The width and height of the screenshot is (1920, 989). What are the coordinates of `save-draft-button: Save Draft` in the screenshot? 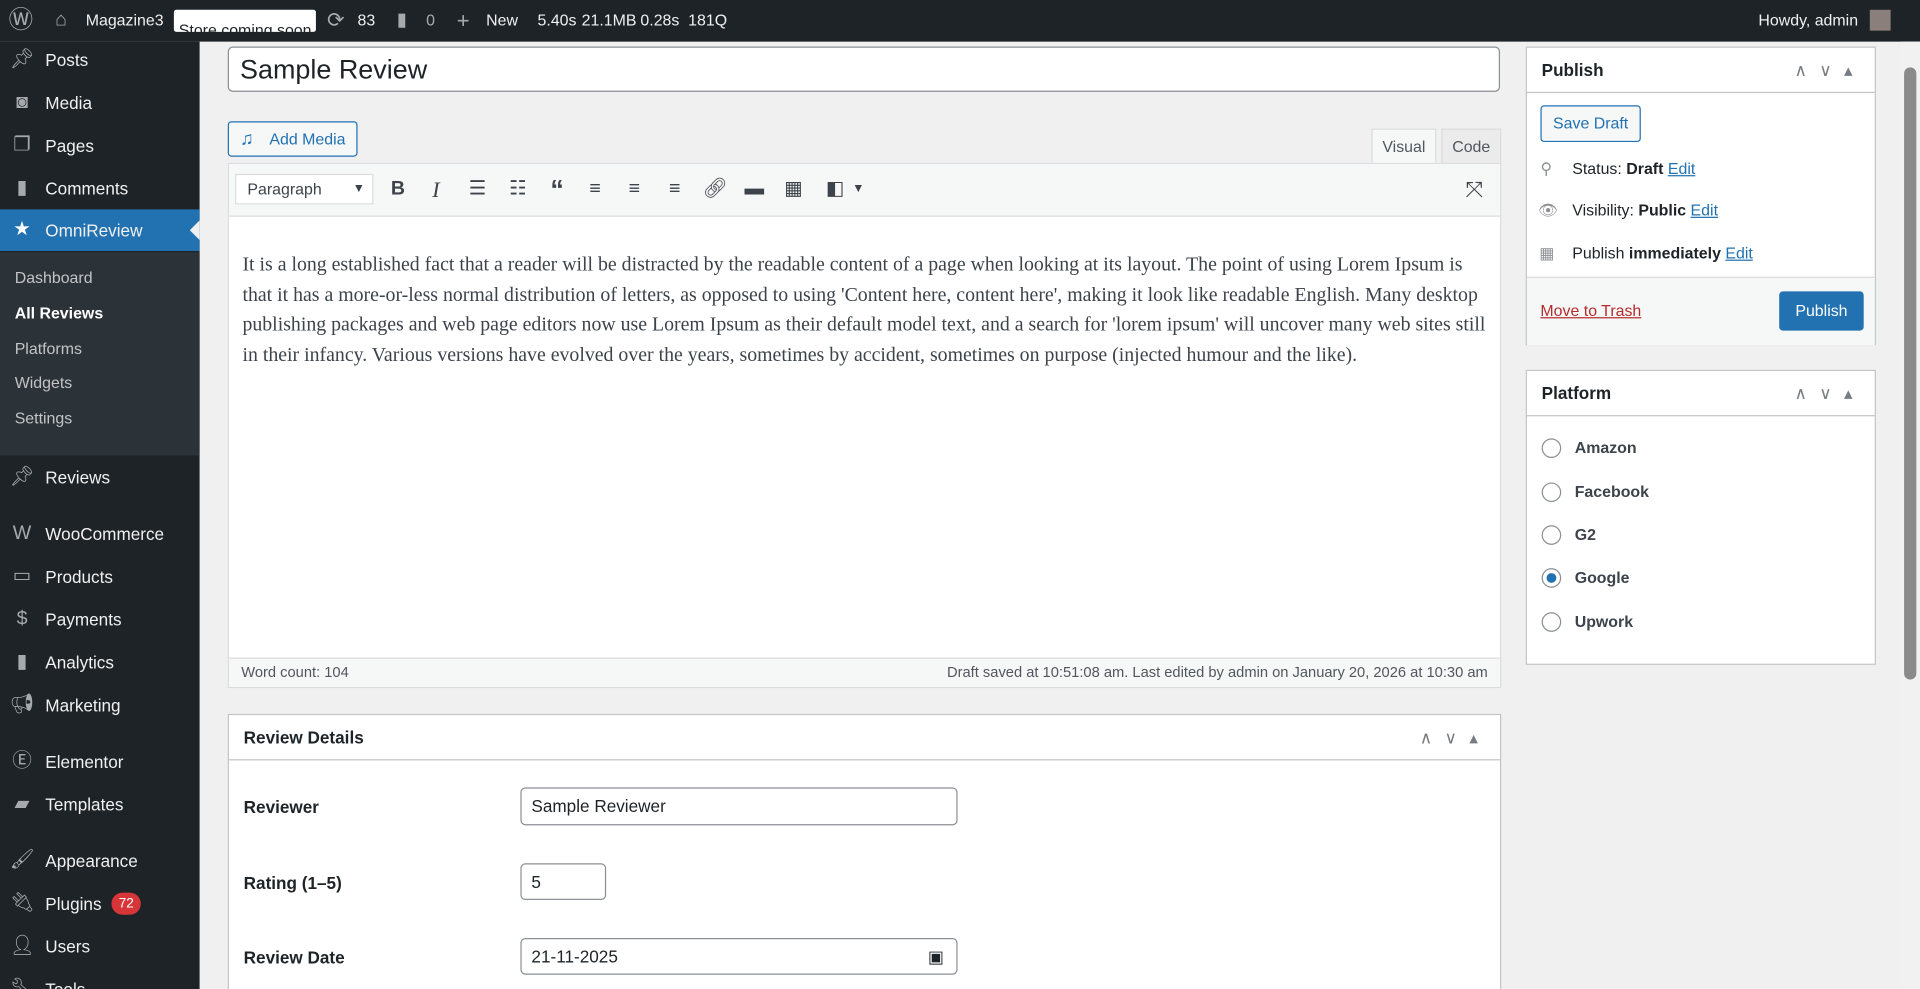 It's located at (1590, 124).